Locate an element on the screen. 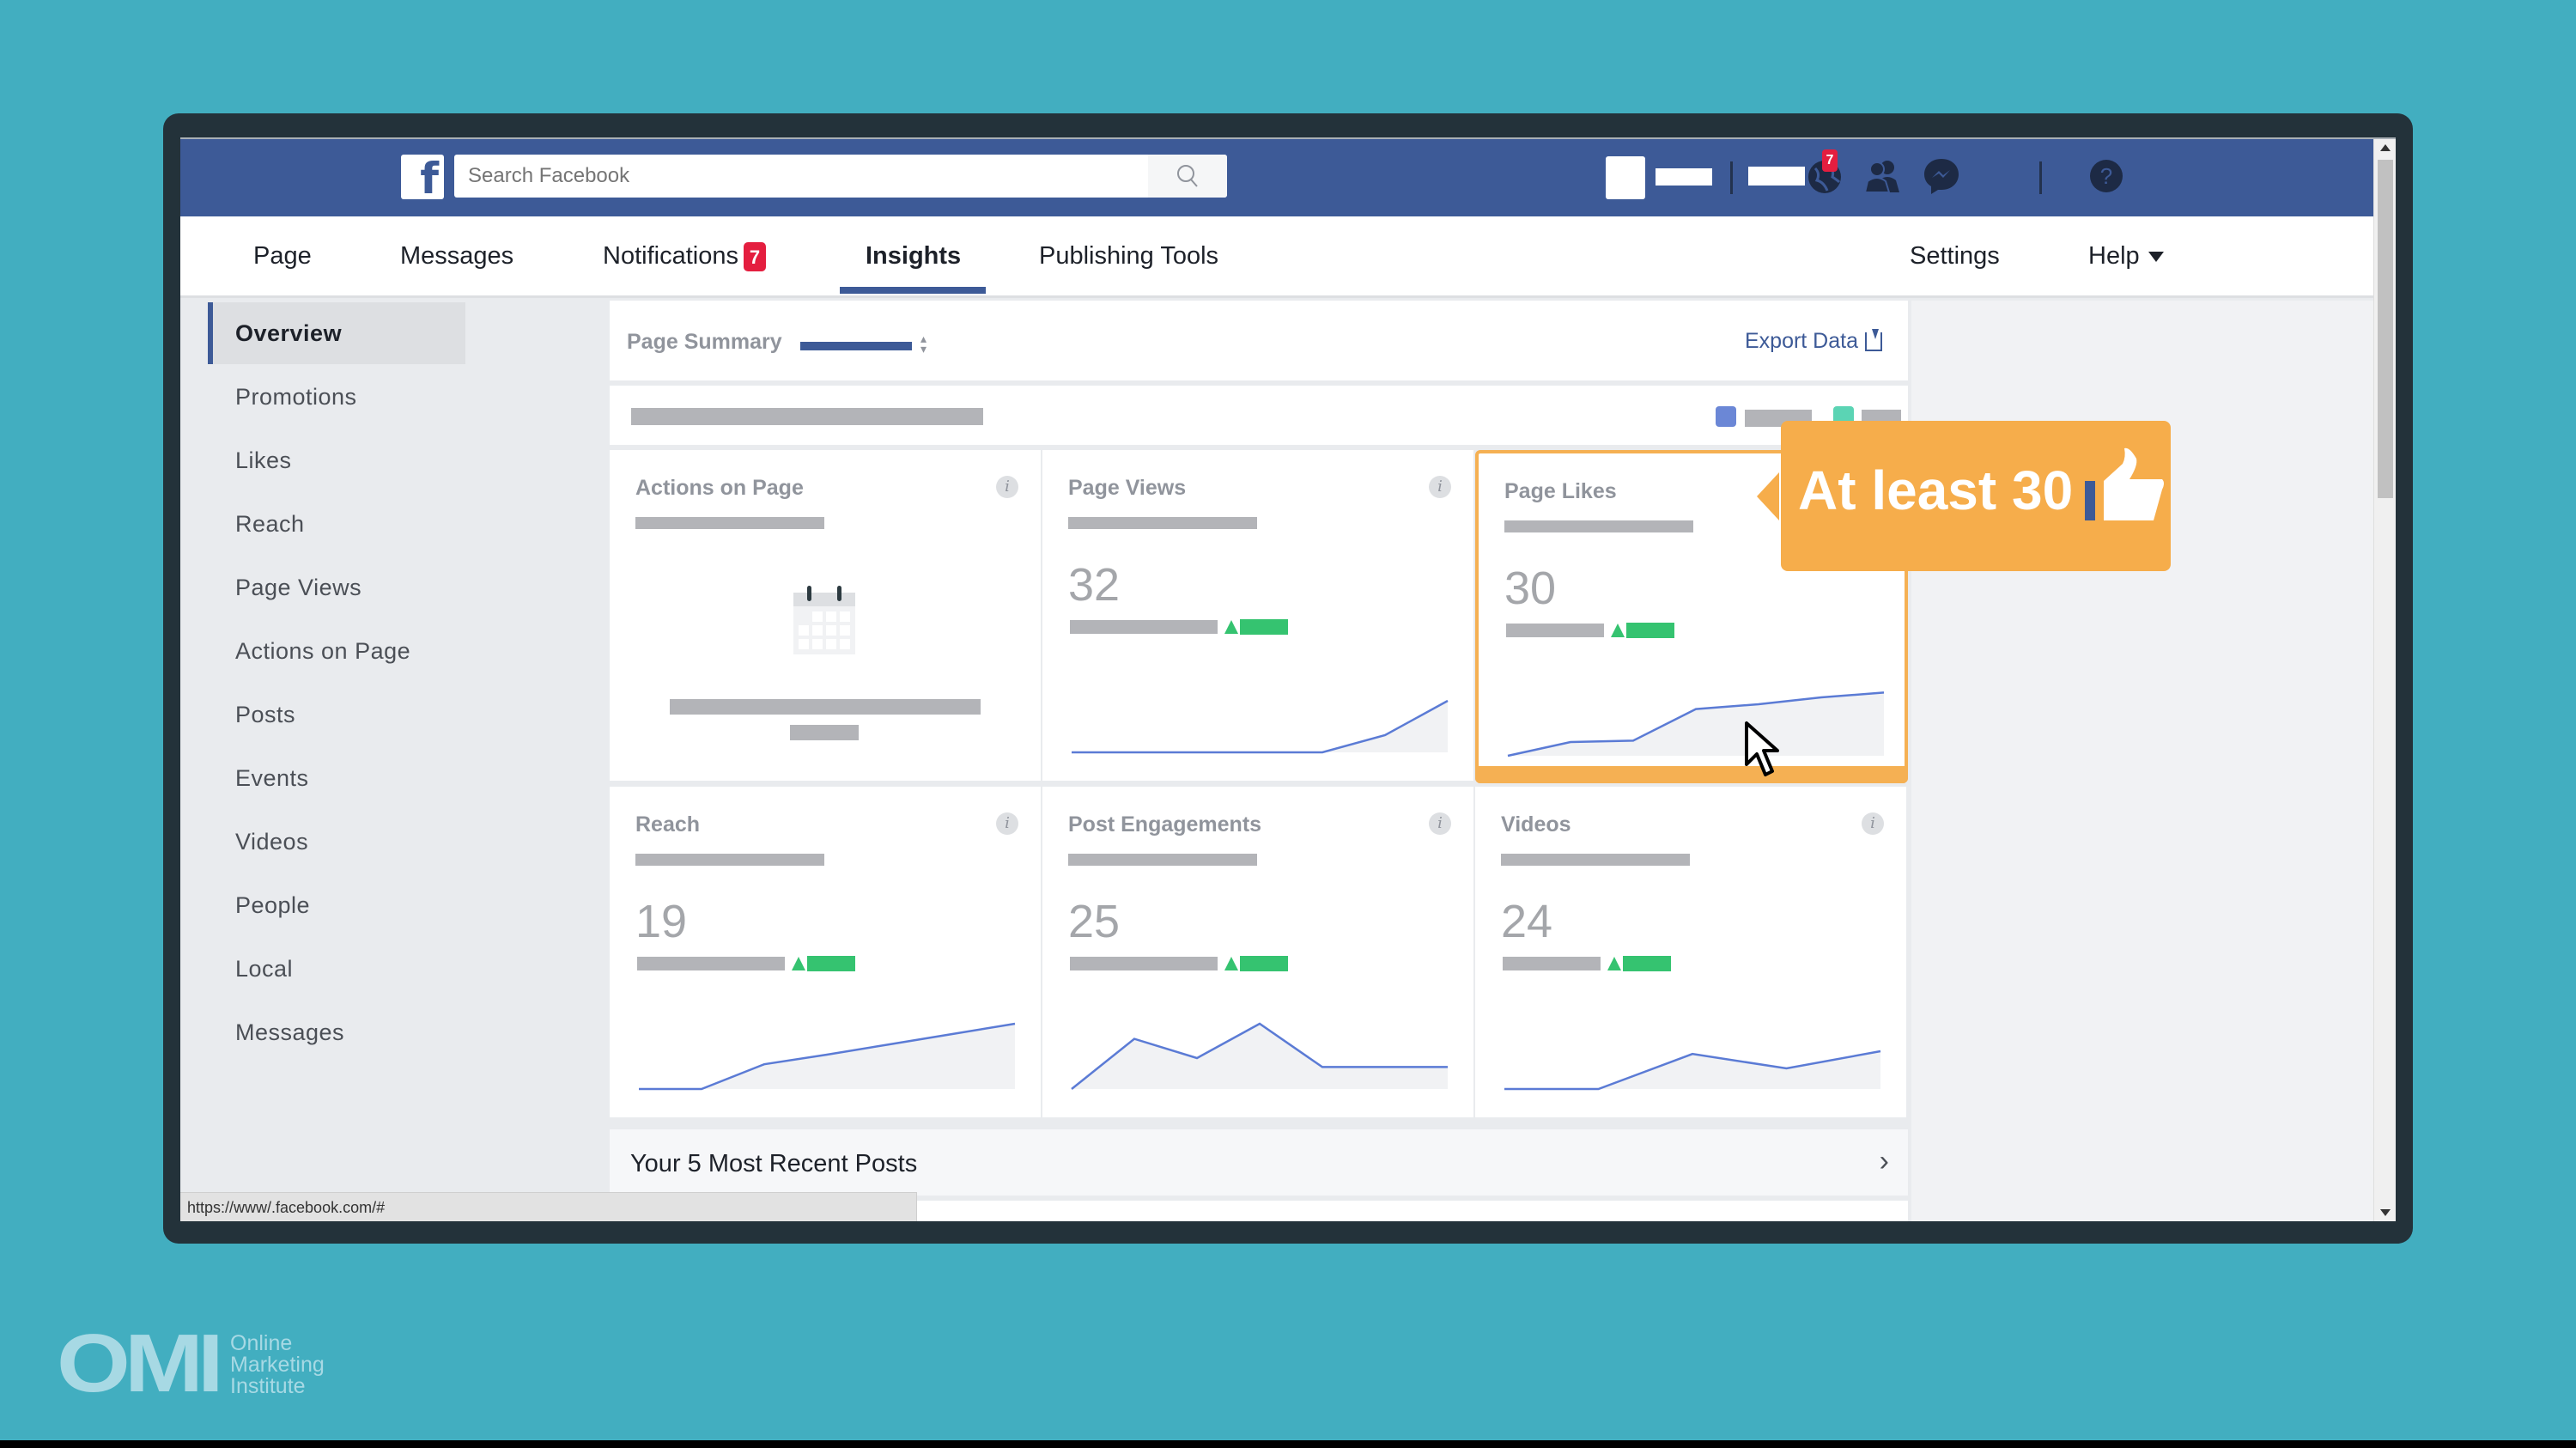 Image resolution: width=2576 pixels, height=1448 pixels. sidebar-item-reach: Reach is located at coordinates (336, 524).